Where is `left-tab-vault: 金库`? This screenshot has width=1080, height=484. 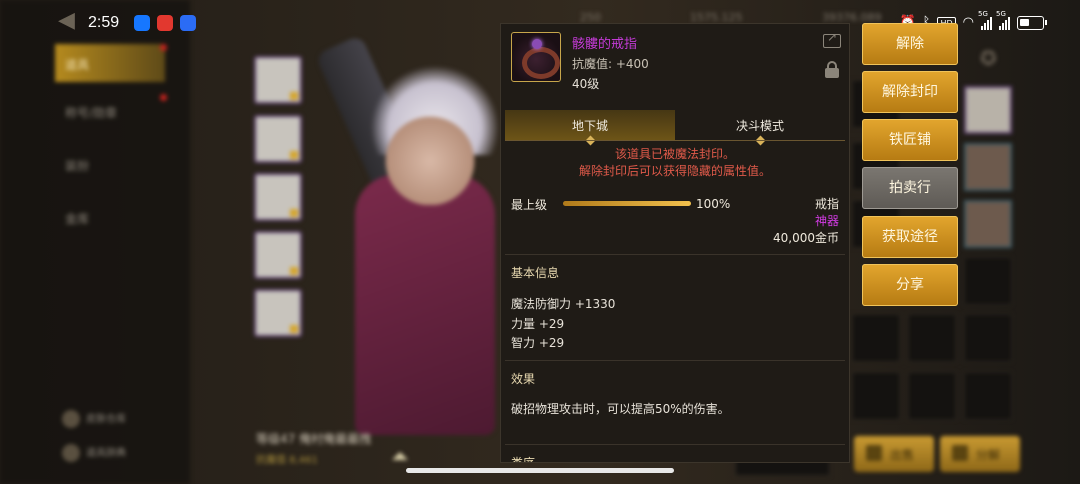
left-tab-vault: 金库 is located at coordinates (110, 217).